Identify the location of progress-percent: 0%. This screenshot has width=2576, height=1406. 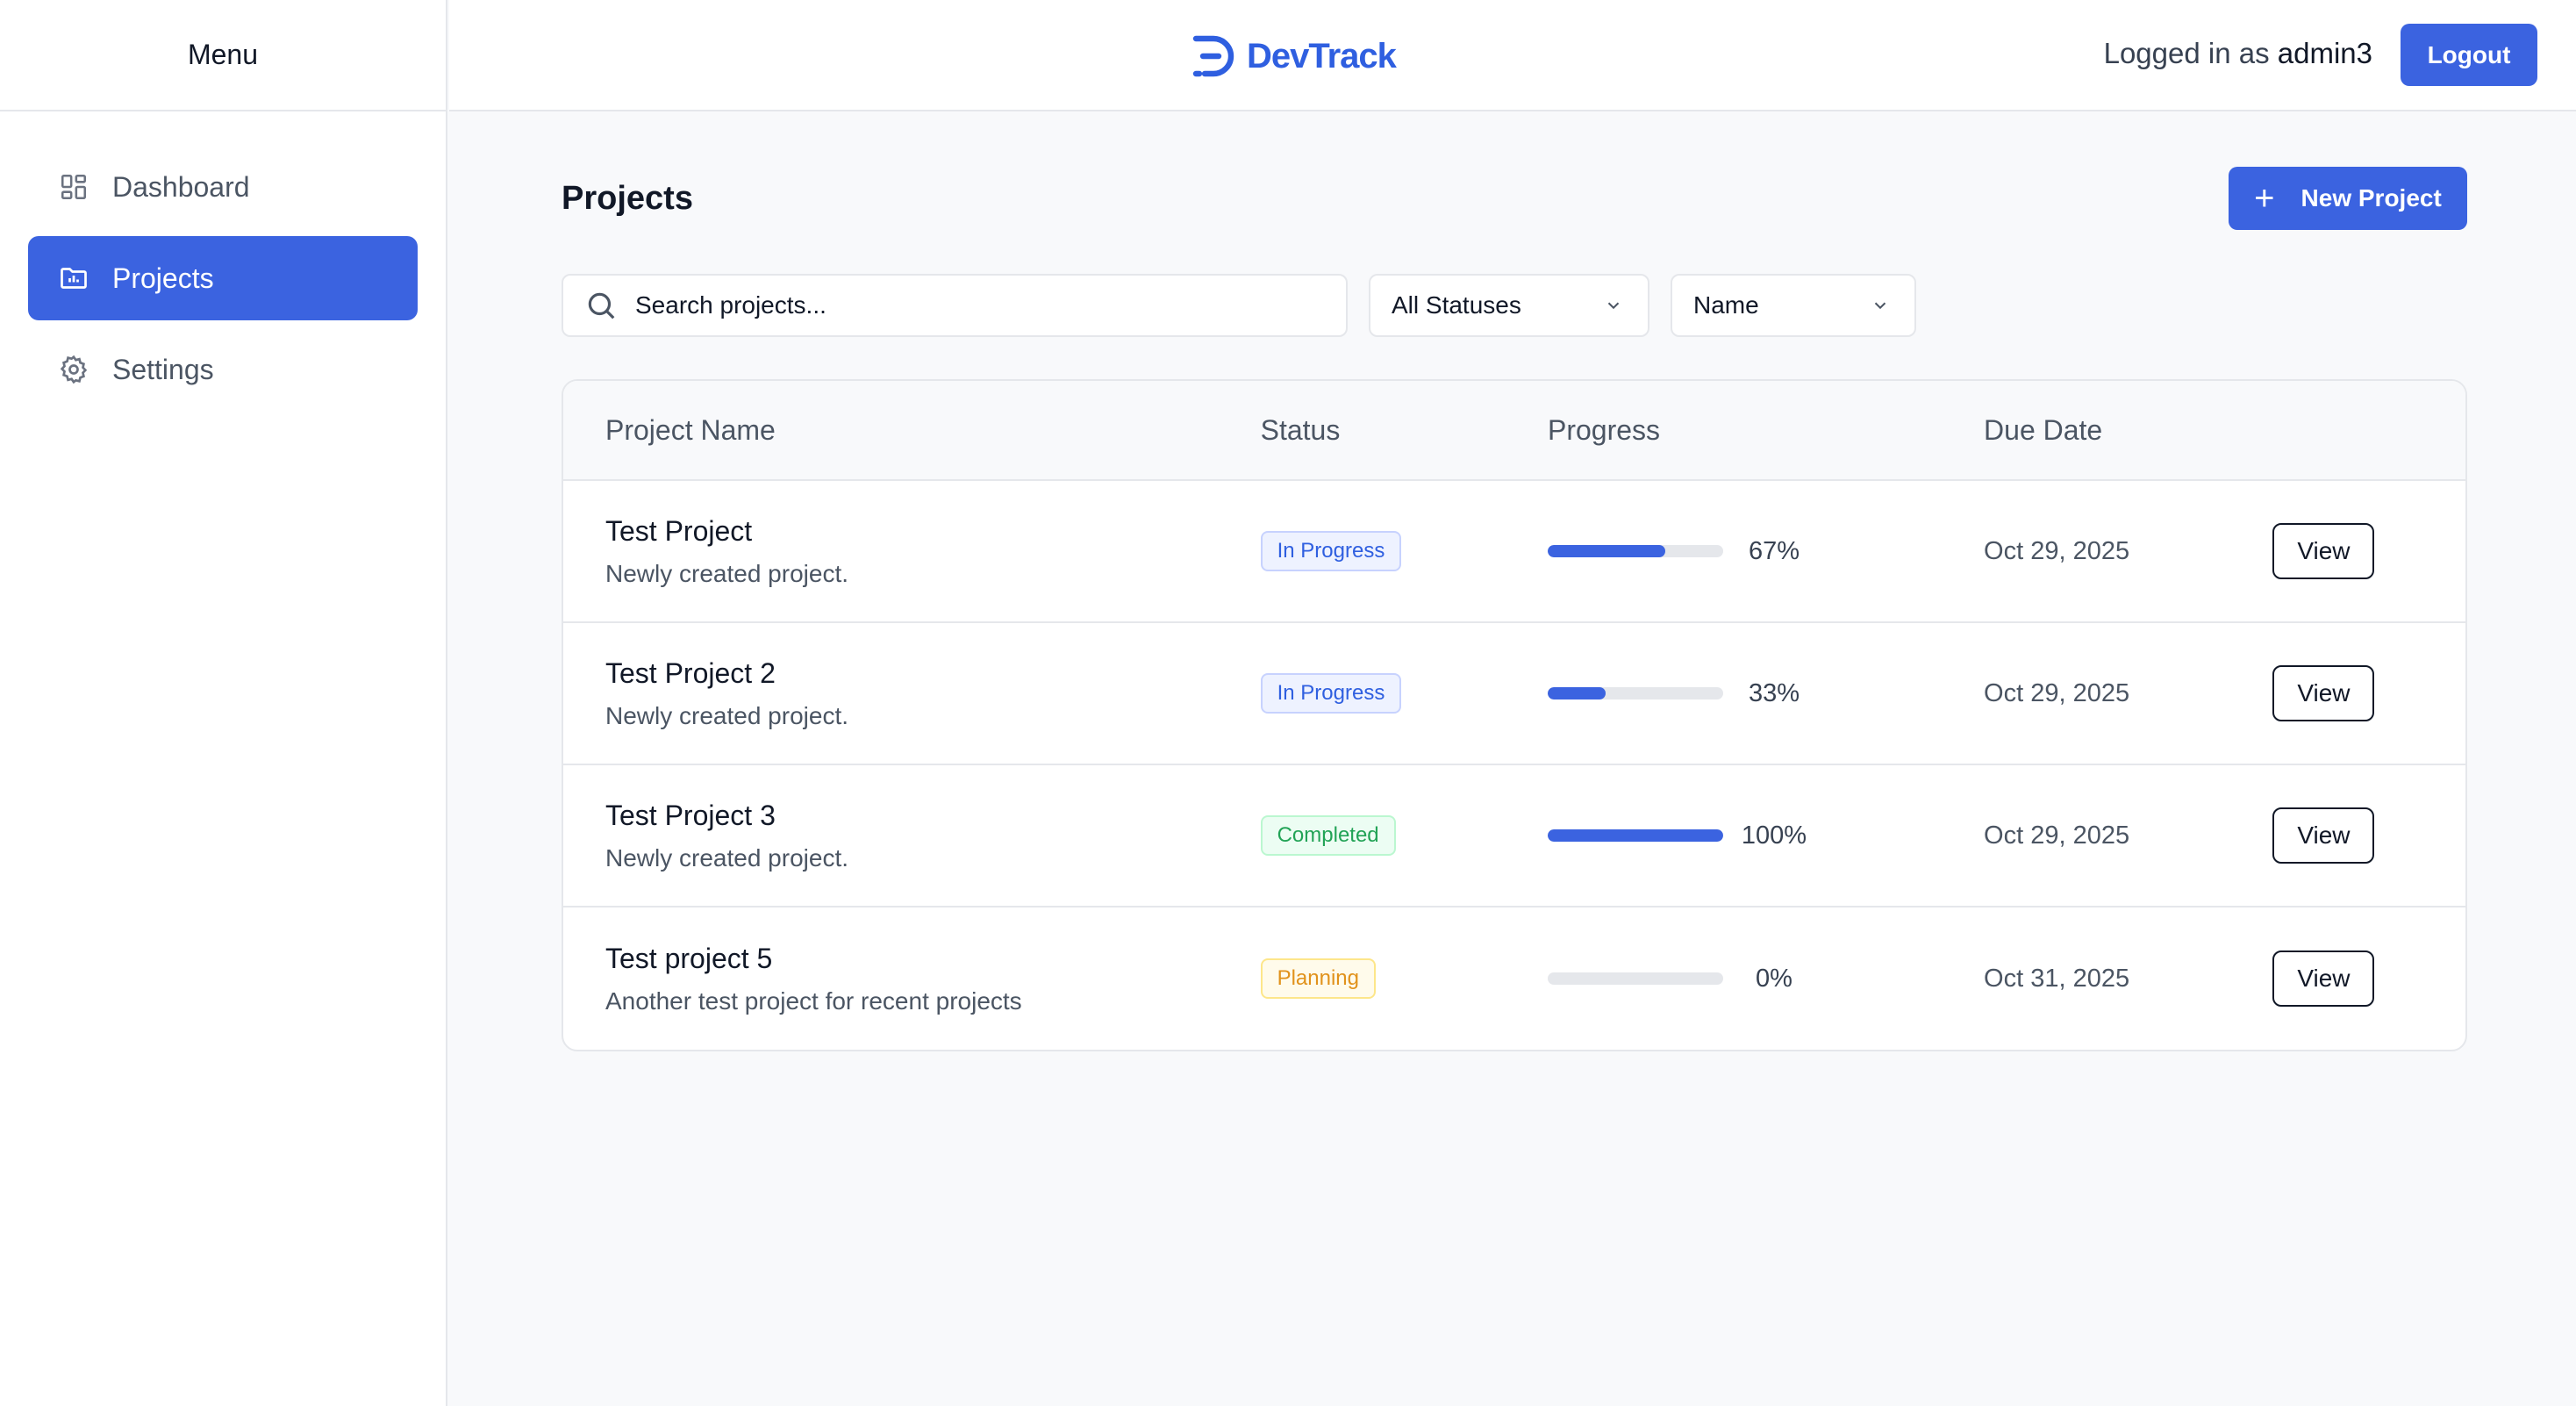
(1774, 978).